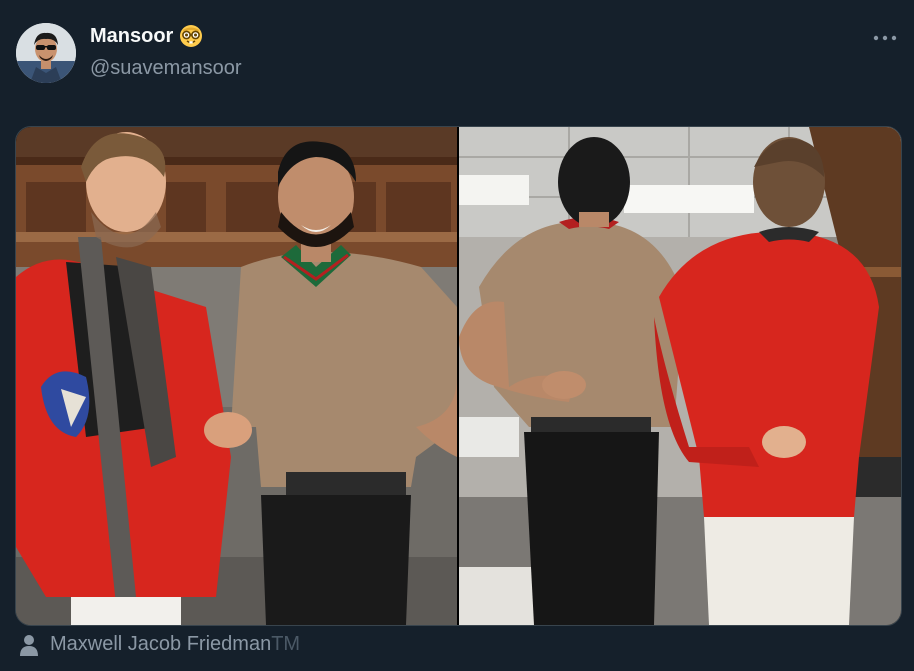  I want to click on display-name-text: Mansoor, so click(132, 35).